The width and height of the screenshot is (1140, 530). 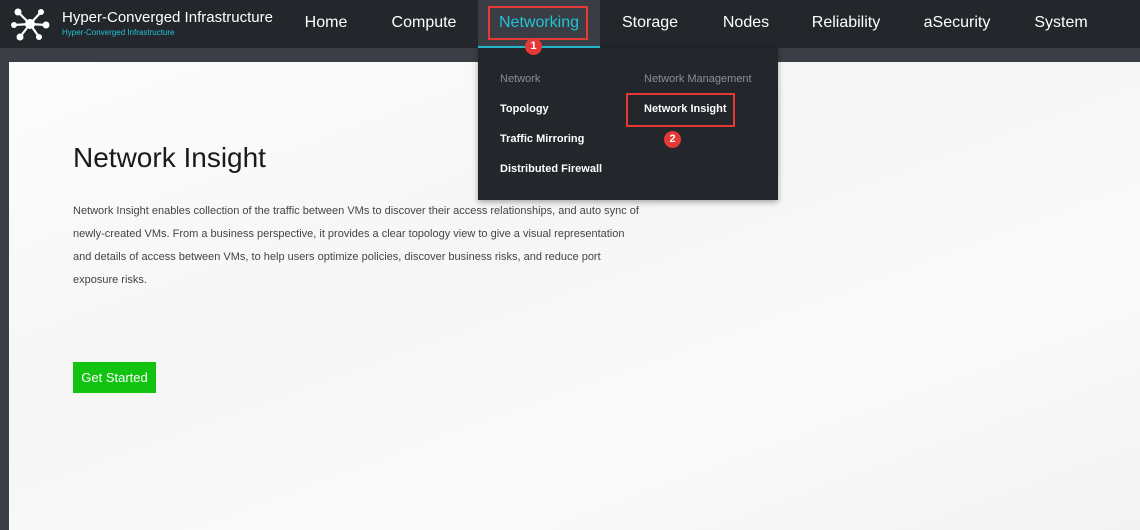 What do you see at coordinates (169, 157) in the screenshot?
I see `page-title: Network Insight` at bounding box center [169, 157].